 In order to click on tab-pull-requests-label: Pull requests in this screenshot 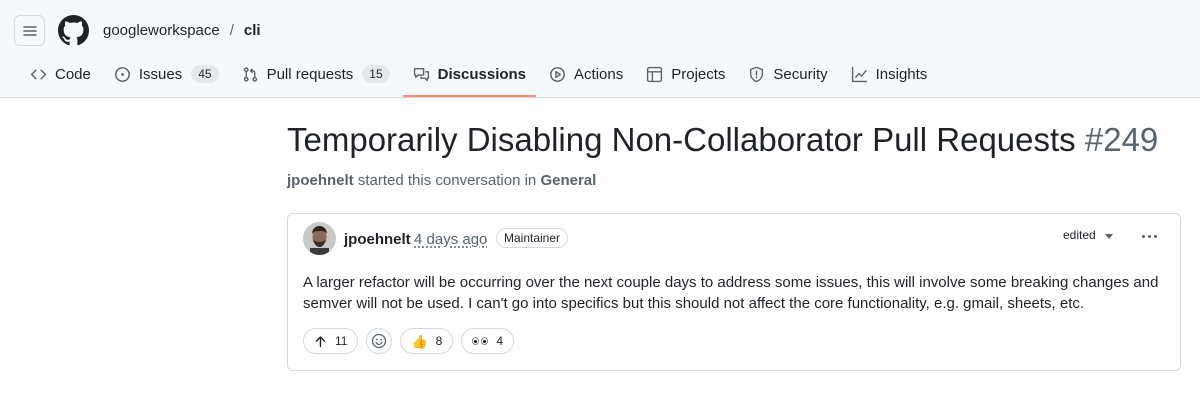, I will do `click(310, 74)`.